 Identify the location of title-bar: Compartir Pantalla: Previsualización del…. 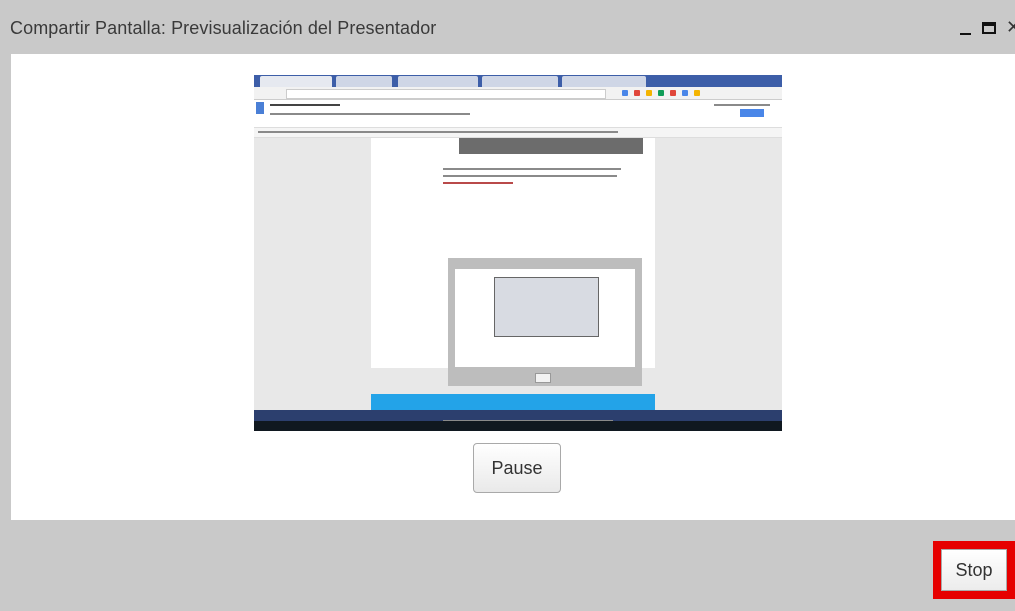
(507, 27).